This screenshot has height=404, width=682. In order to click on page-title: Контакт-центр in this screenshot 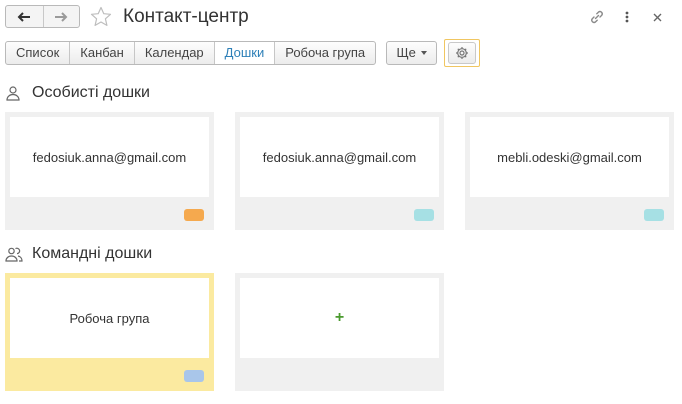, I will do `click(186, 16)`.